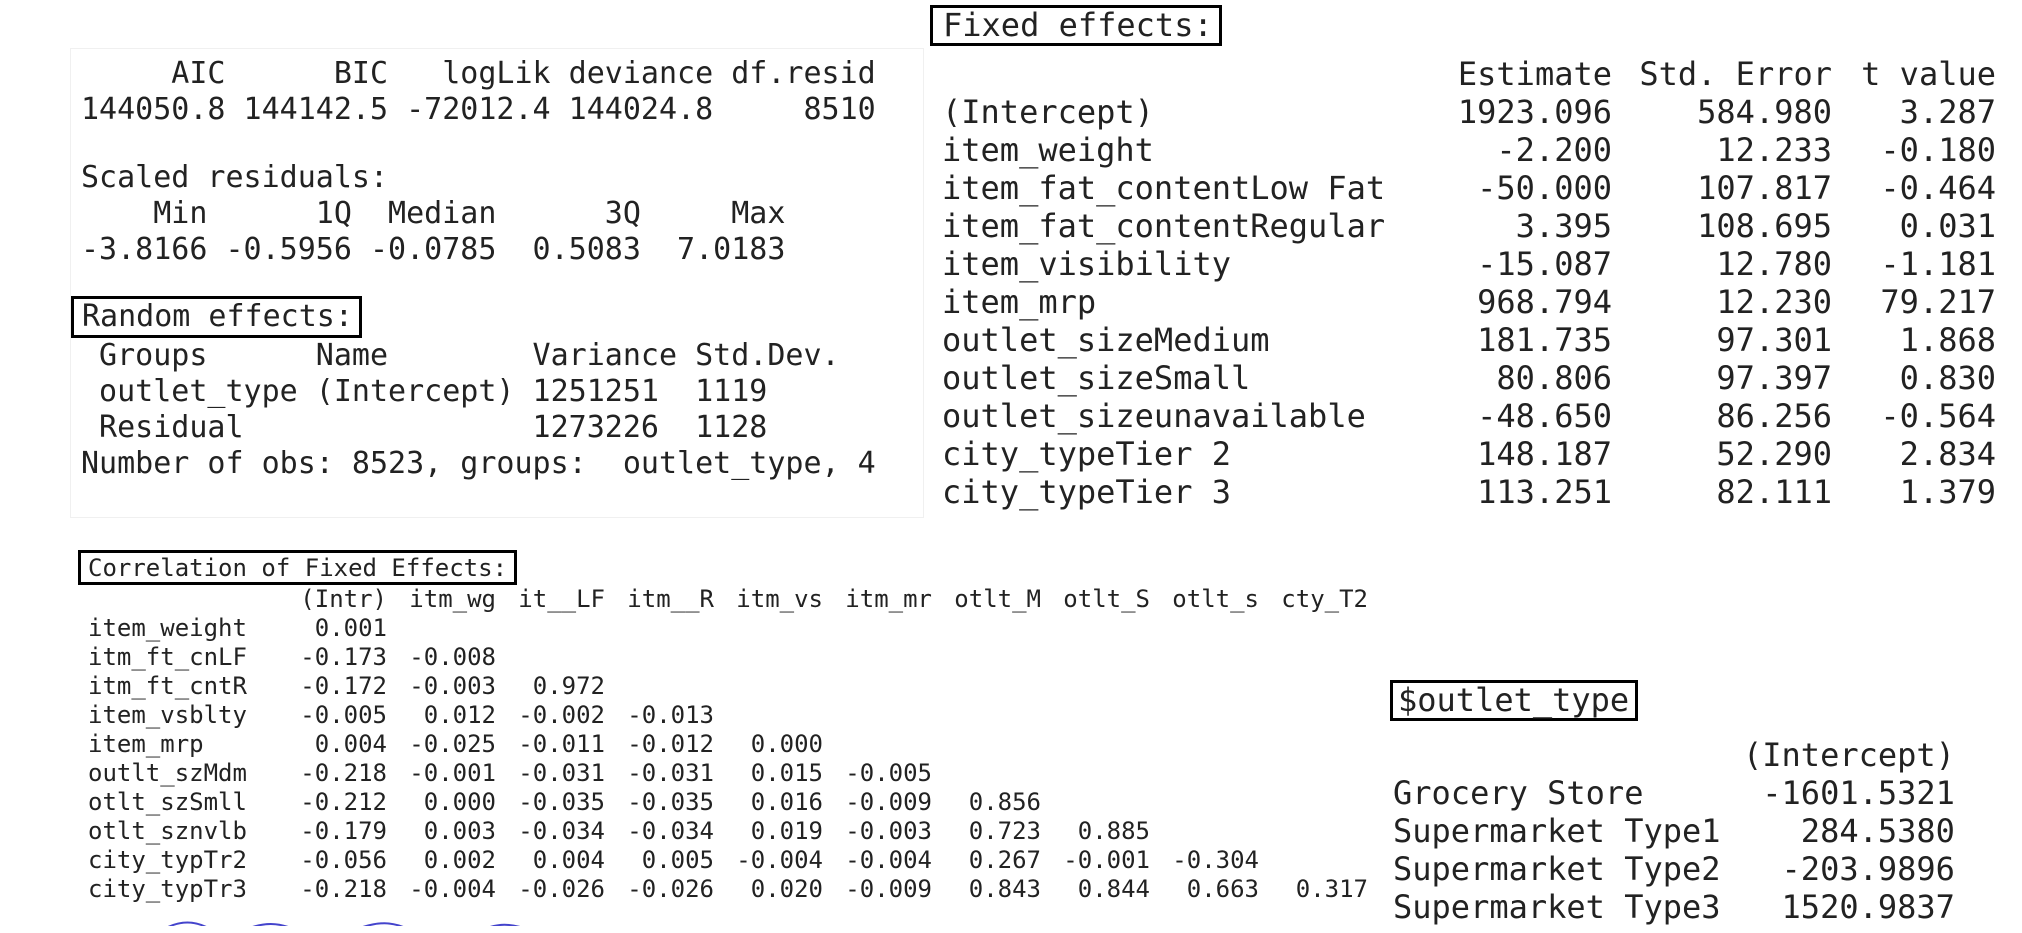 This screenshot has height=933, width=2022. What do you see at coordinates (216, 317) in the screenshot?
I see `random-effects-title: Random effects:` at bounding box center [216, 317].